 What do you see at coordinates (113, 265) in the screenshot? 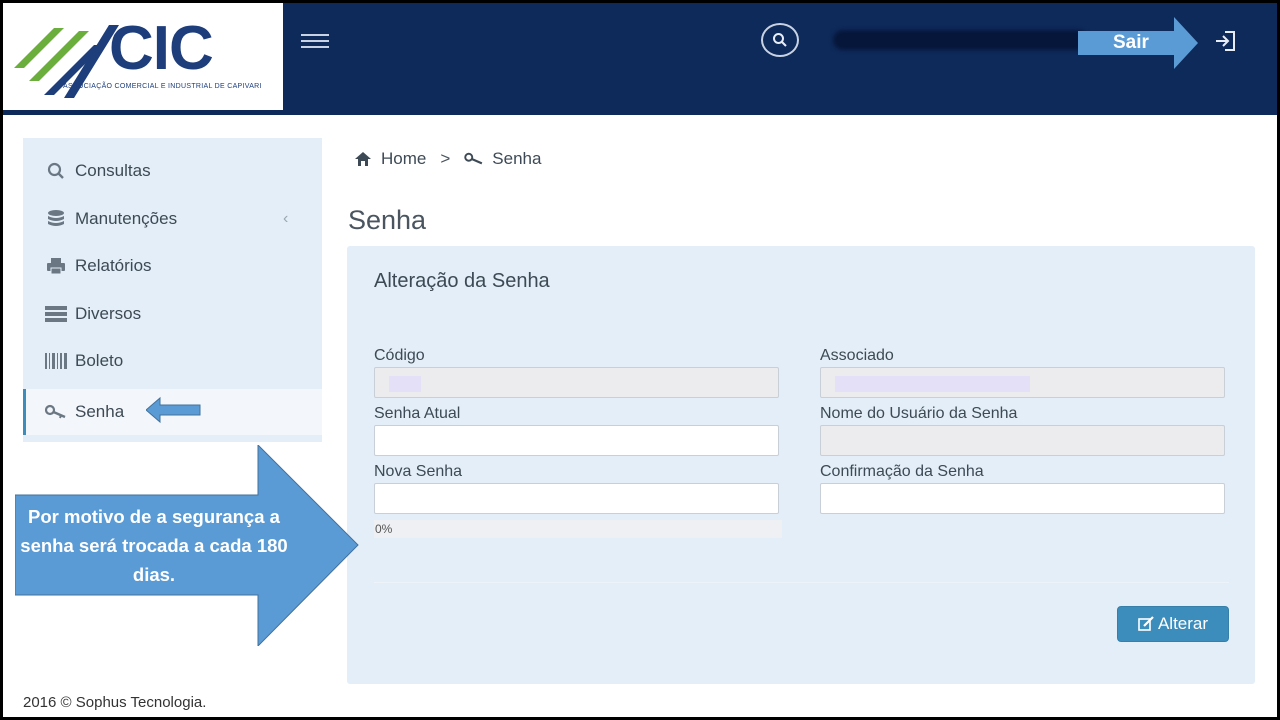
I see `sidebar-item-label: Relatórios` at bounding box center [113, 265].